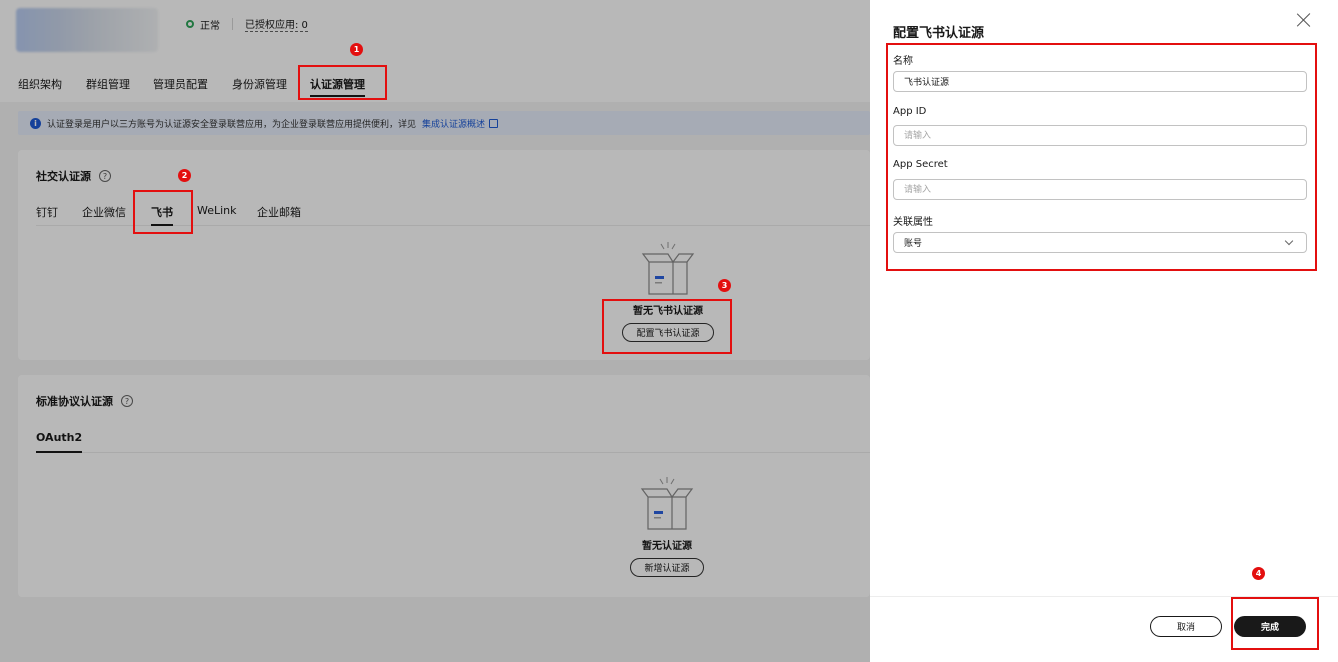 This screenshot has height=662, width=1338. Describe the element at coordinates (1289, 240) in the screenshot. I see `chevron-down-icon` at that location.